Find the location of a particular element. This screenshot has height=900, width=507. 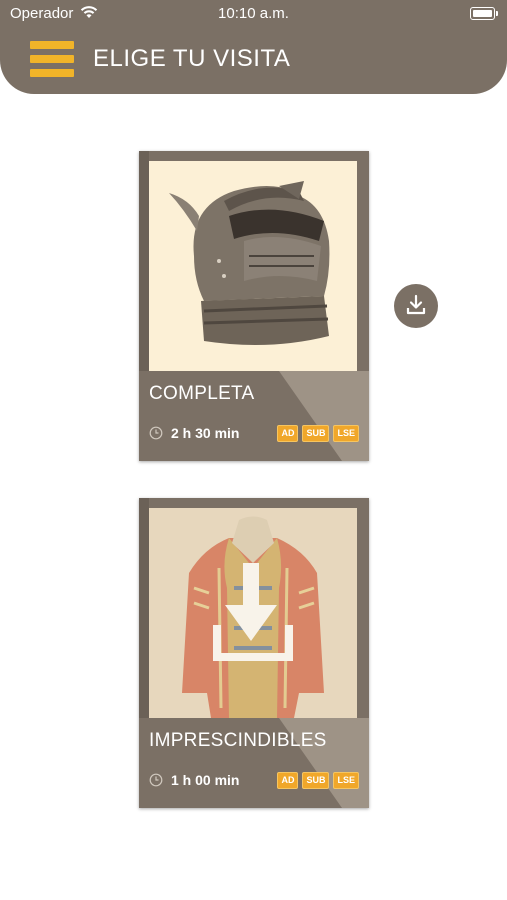

hamburger-menu-icon is located at coordinates (52, 59).